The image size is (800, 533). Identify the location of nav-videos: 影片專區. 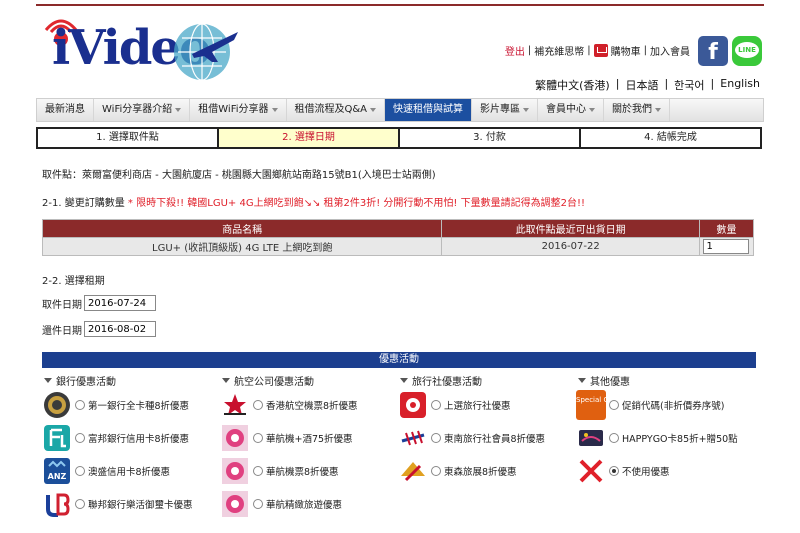
(505, 110).